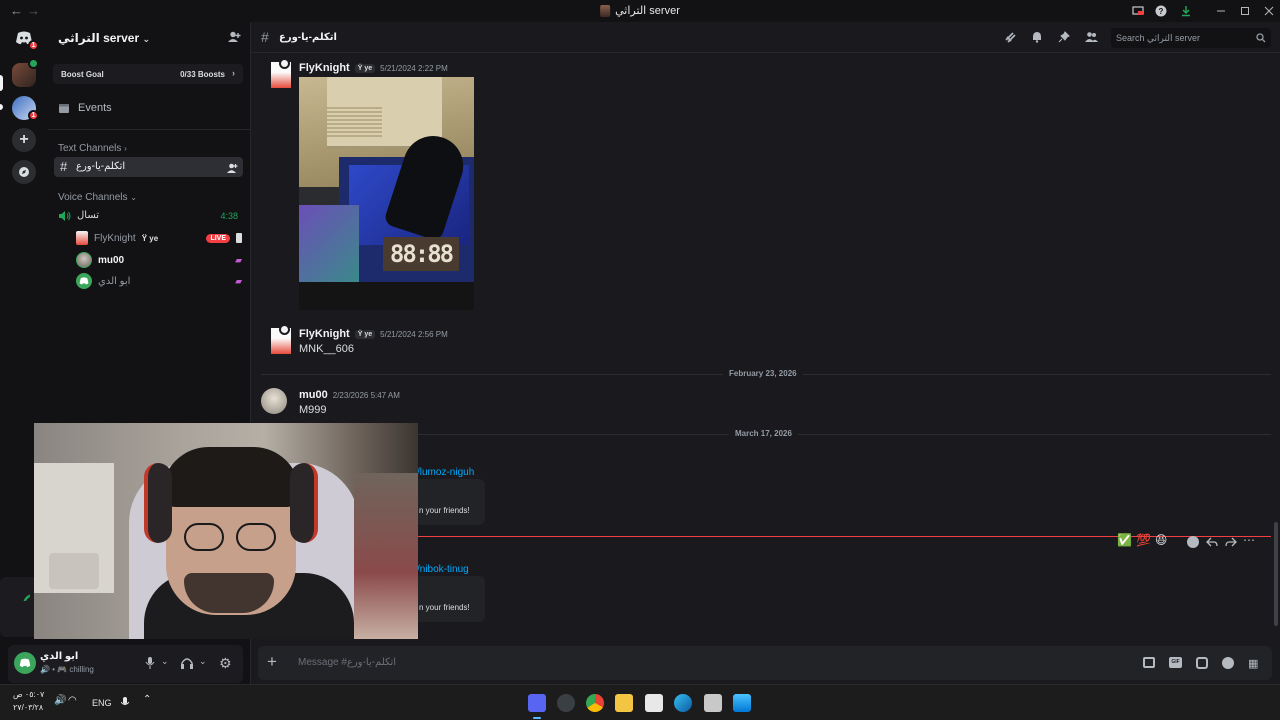 Image resolution: width=1280 pixels, height=720 pixels. What do you see at coordinates (742, 703) in the screenshot?
I see `windows-start-icon` at bounding box center [742, 703].